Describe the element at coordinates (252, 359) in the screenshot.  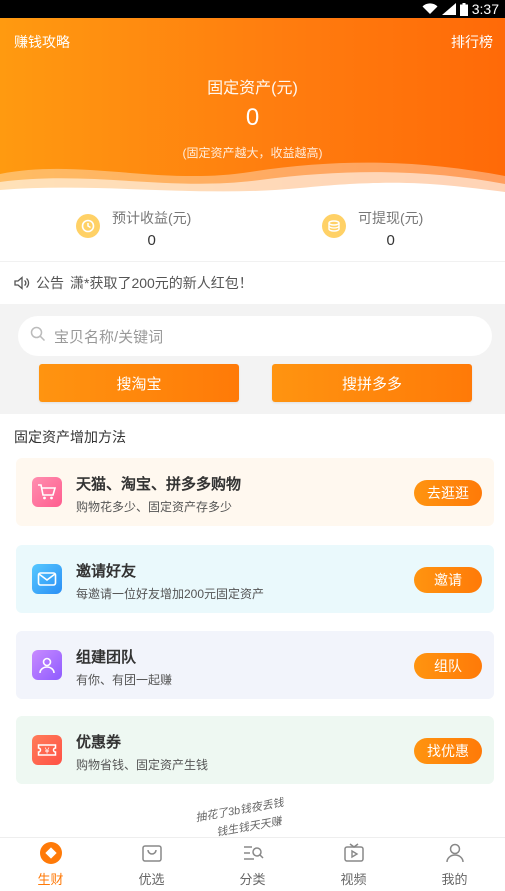
I see `search-panel: 宝贝名称/关键词 搜淘宝 搜拼多多` at that location.